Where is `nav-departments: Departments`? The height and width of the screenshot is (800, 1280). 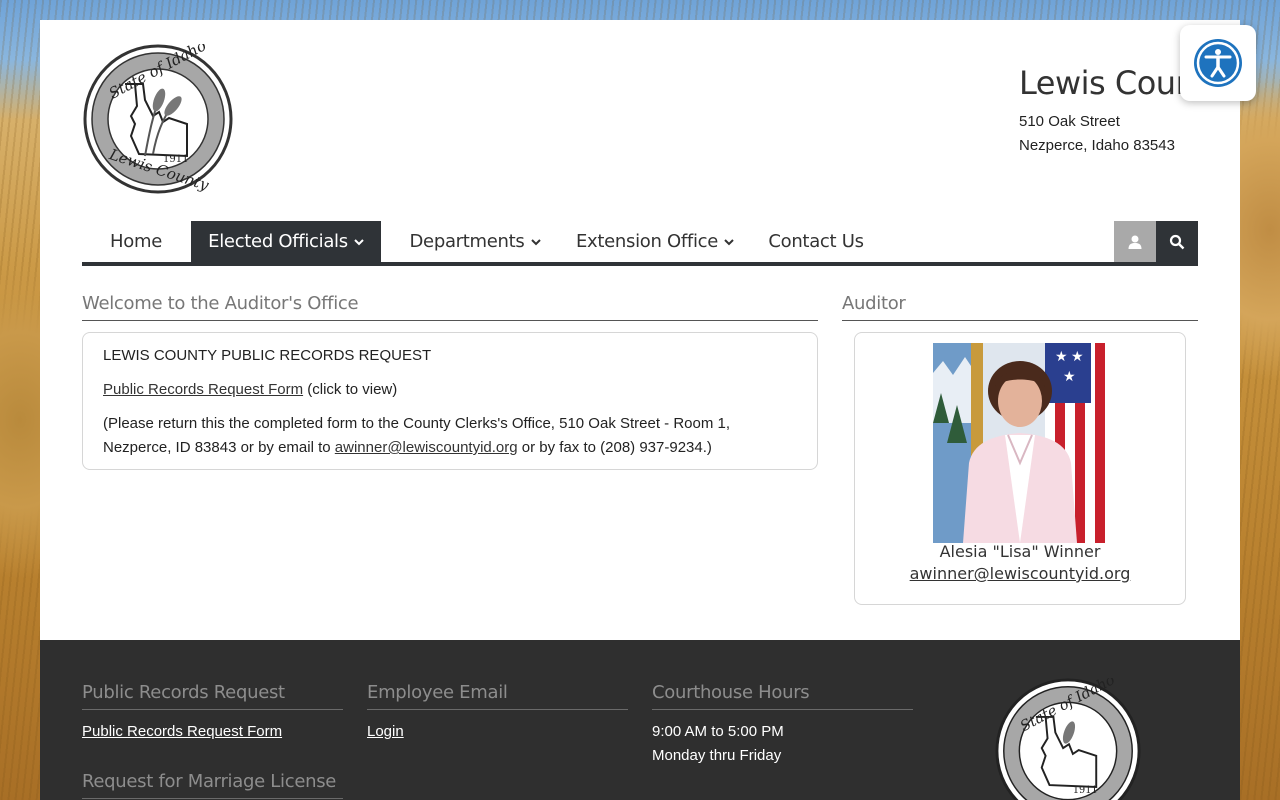
nav-departments: Departments is located at coordinates (475, 241).